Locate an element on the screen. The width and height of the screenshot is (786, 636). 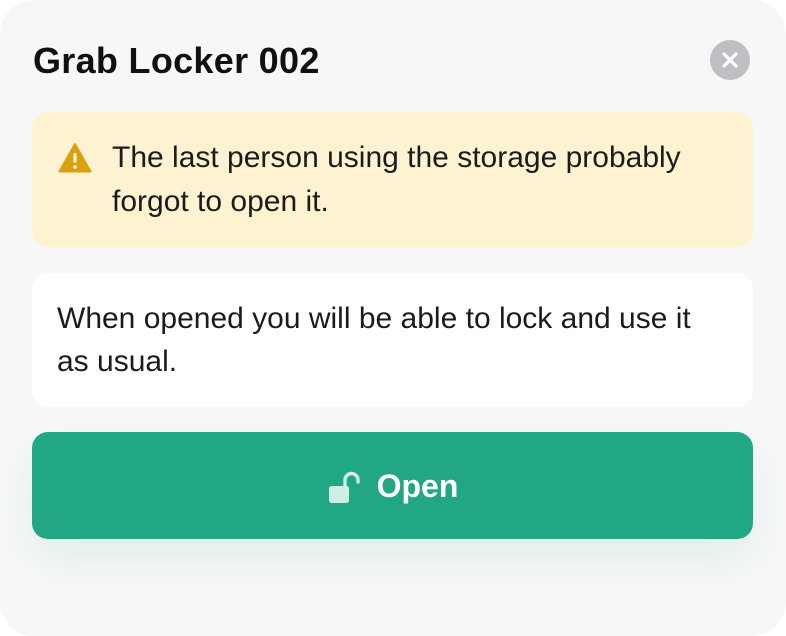
dialog-title: Grab Locker 002 is located at coordinates (176, 60).